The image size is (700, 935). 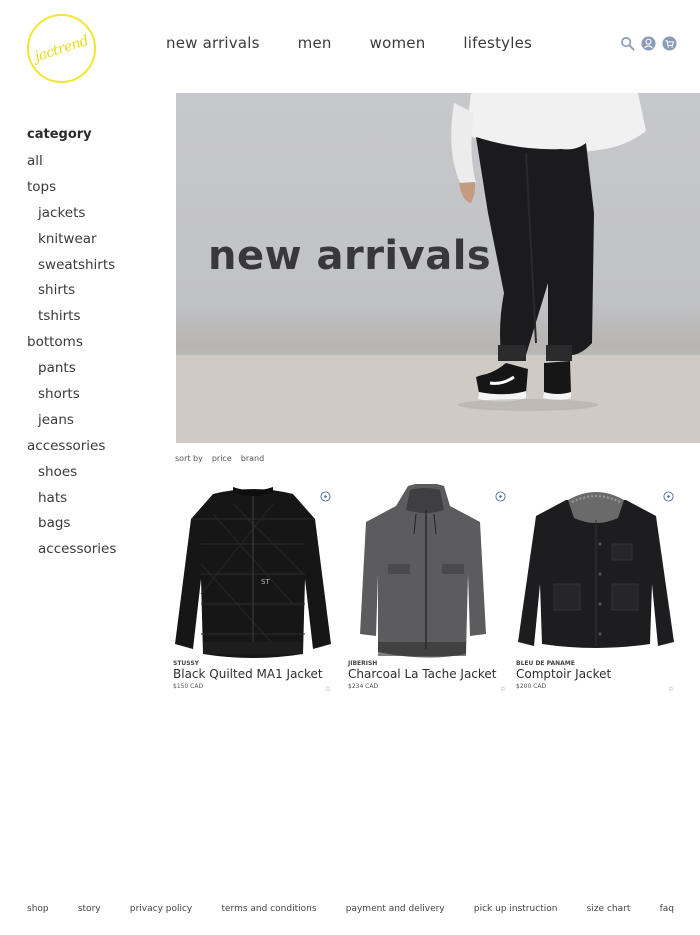 I want to click on sidebar-item-jeans: jeans, so click(x=92, y=424).